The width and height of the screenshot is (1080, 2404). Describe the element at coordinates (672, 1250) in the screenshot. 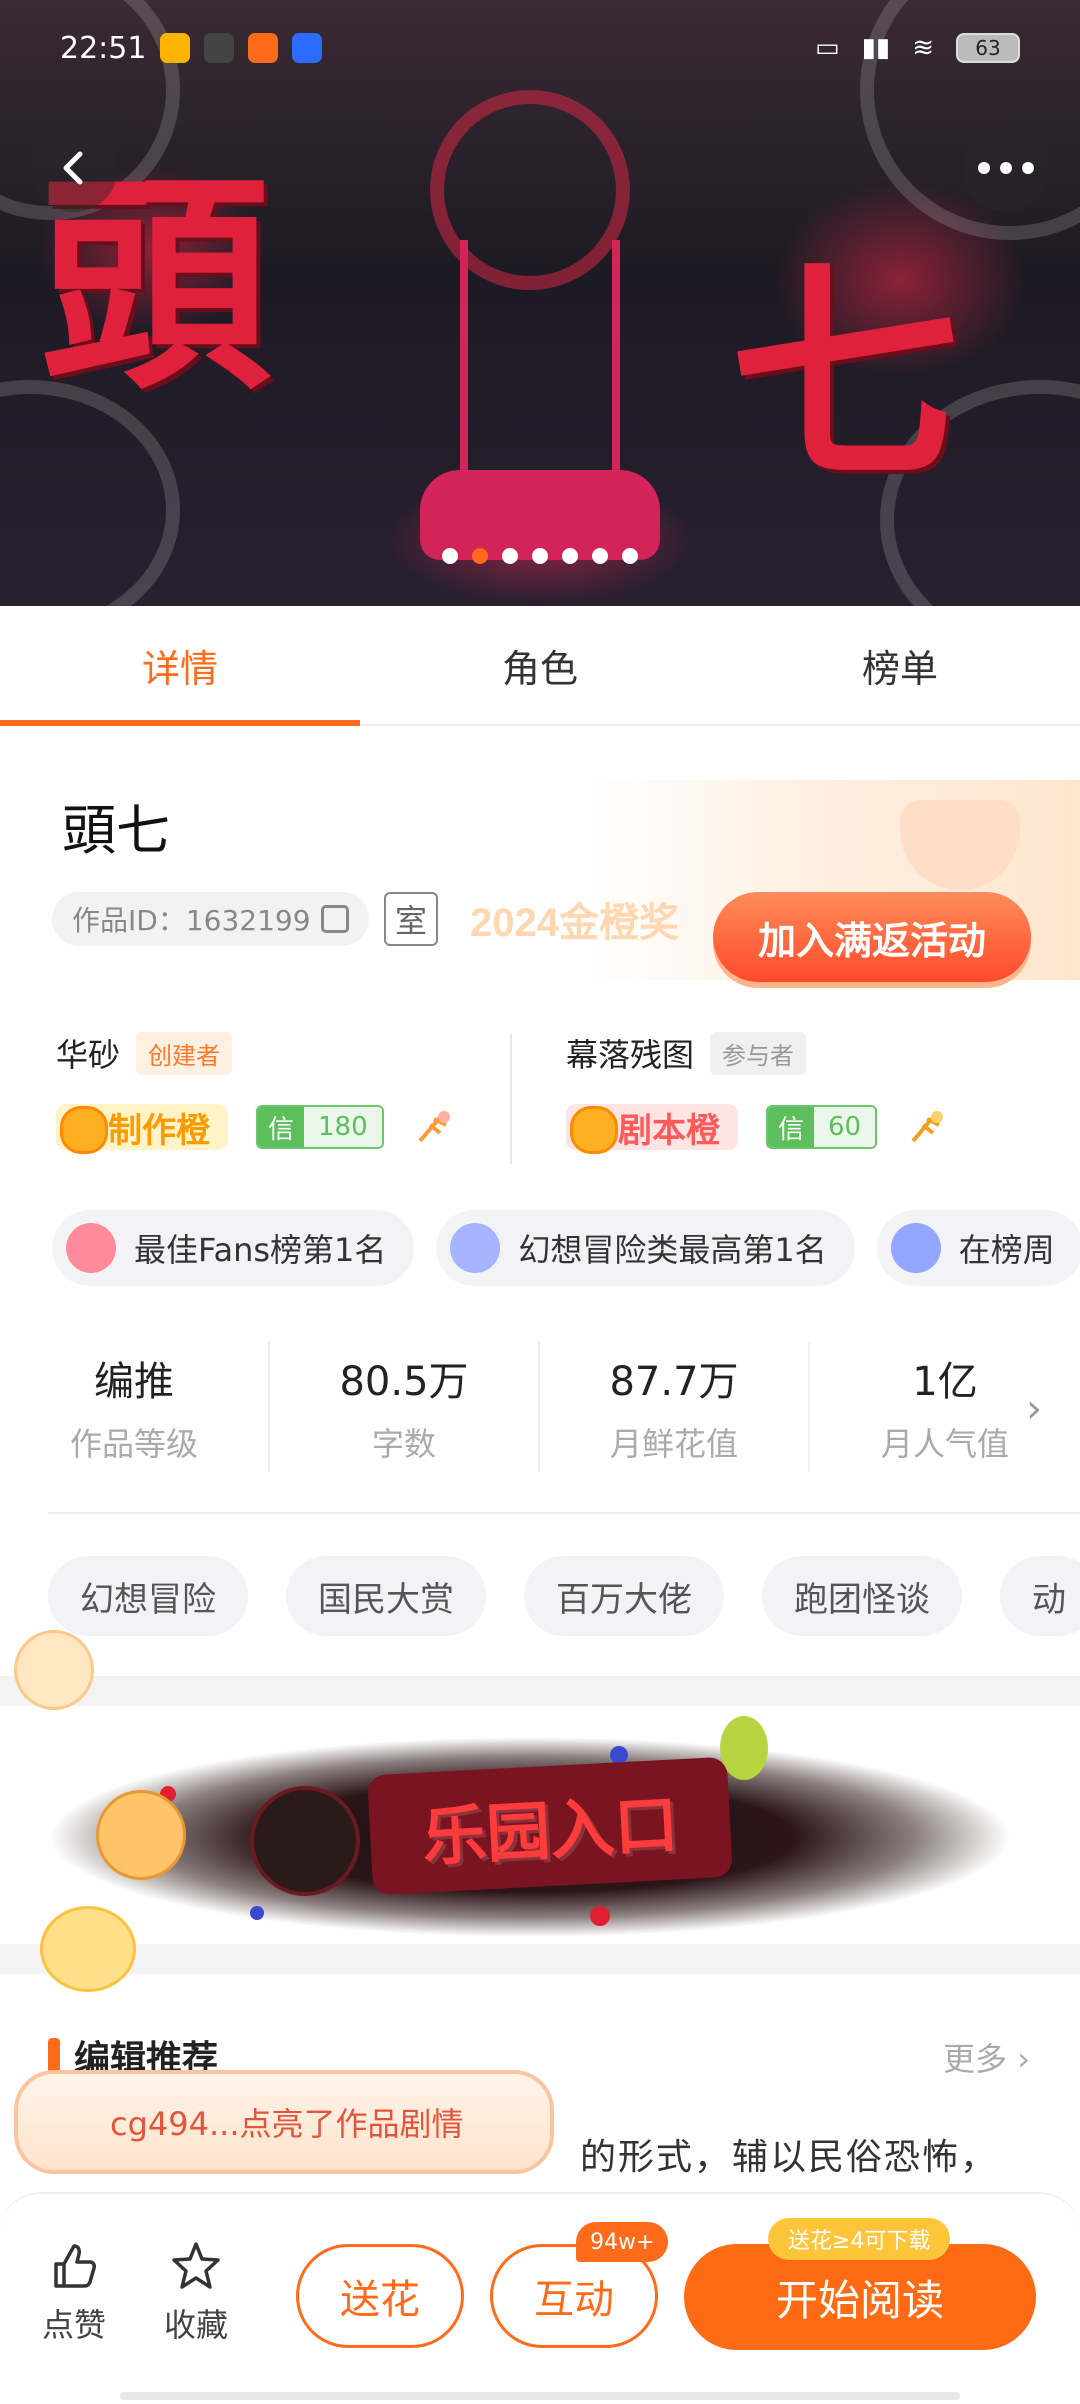

I see `honor-text: 幻想冒险类最高第1名` at that location.